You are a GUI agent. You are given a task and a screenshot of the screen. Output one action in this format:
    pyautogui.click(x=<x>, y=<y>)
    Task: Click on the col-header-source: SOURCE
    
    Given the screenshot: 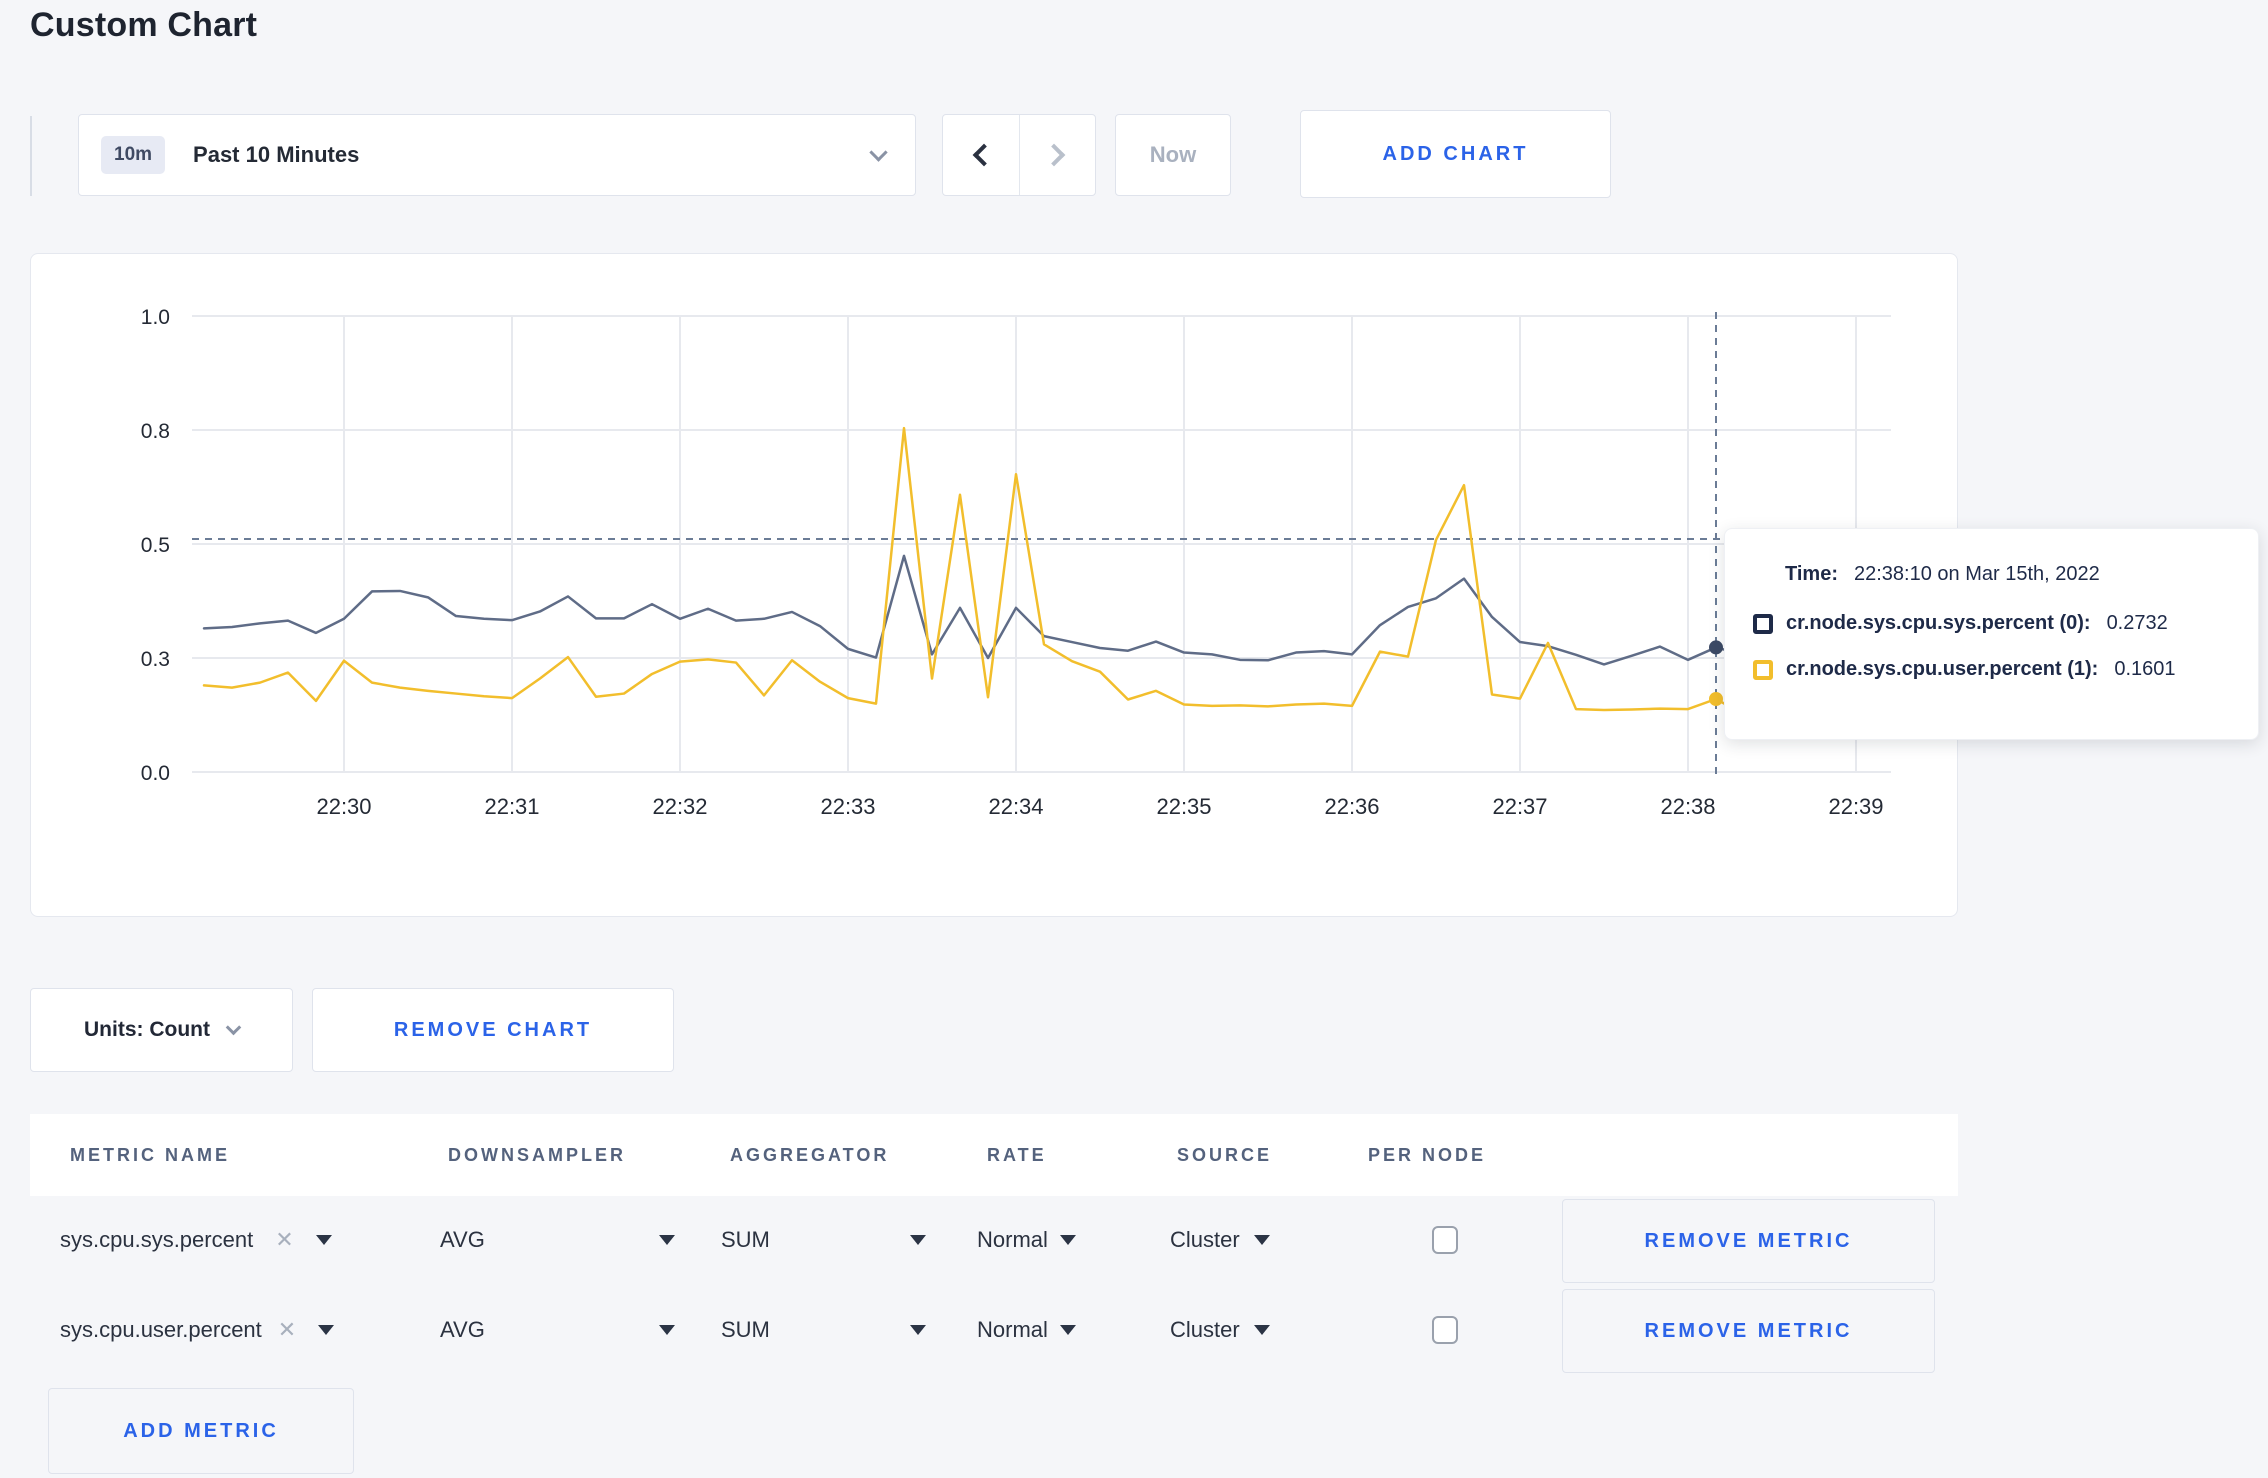 What is the action you would take?
    pyautogui.click(x=1225, y=1154)
    